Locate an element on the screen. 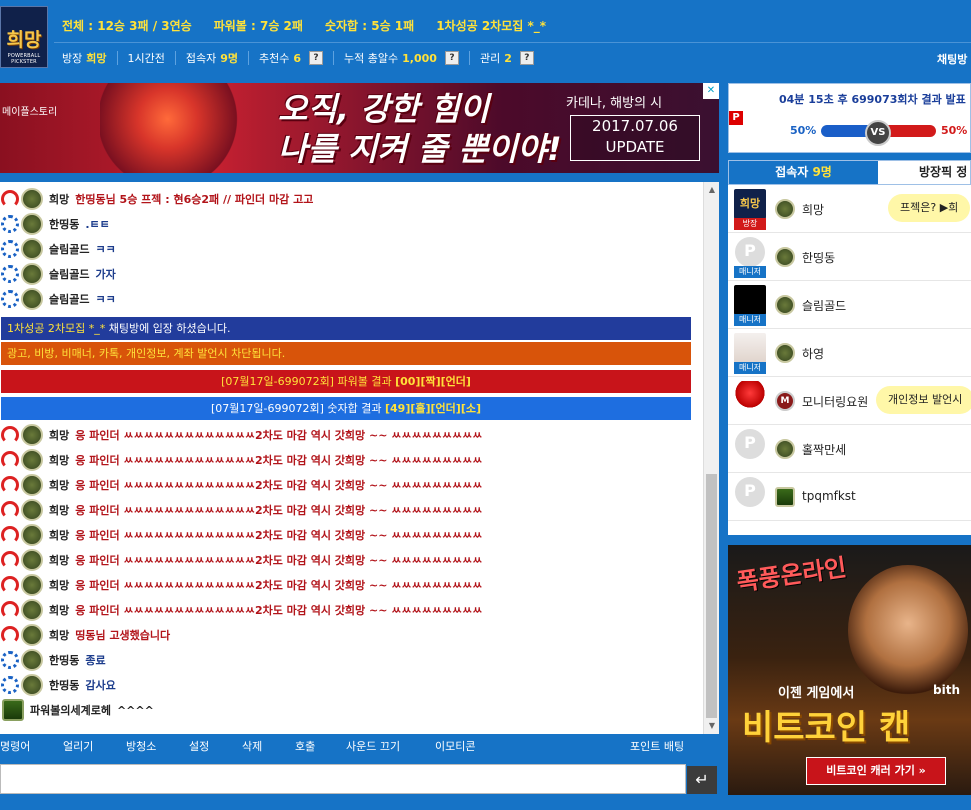 This screenshot has height=810, width=971. user-item: 희망 방장 희망 프젝은? ▶희 is located at coordinates (849, 209).